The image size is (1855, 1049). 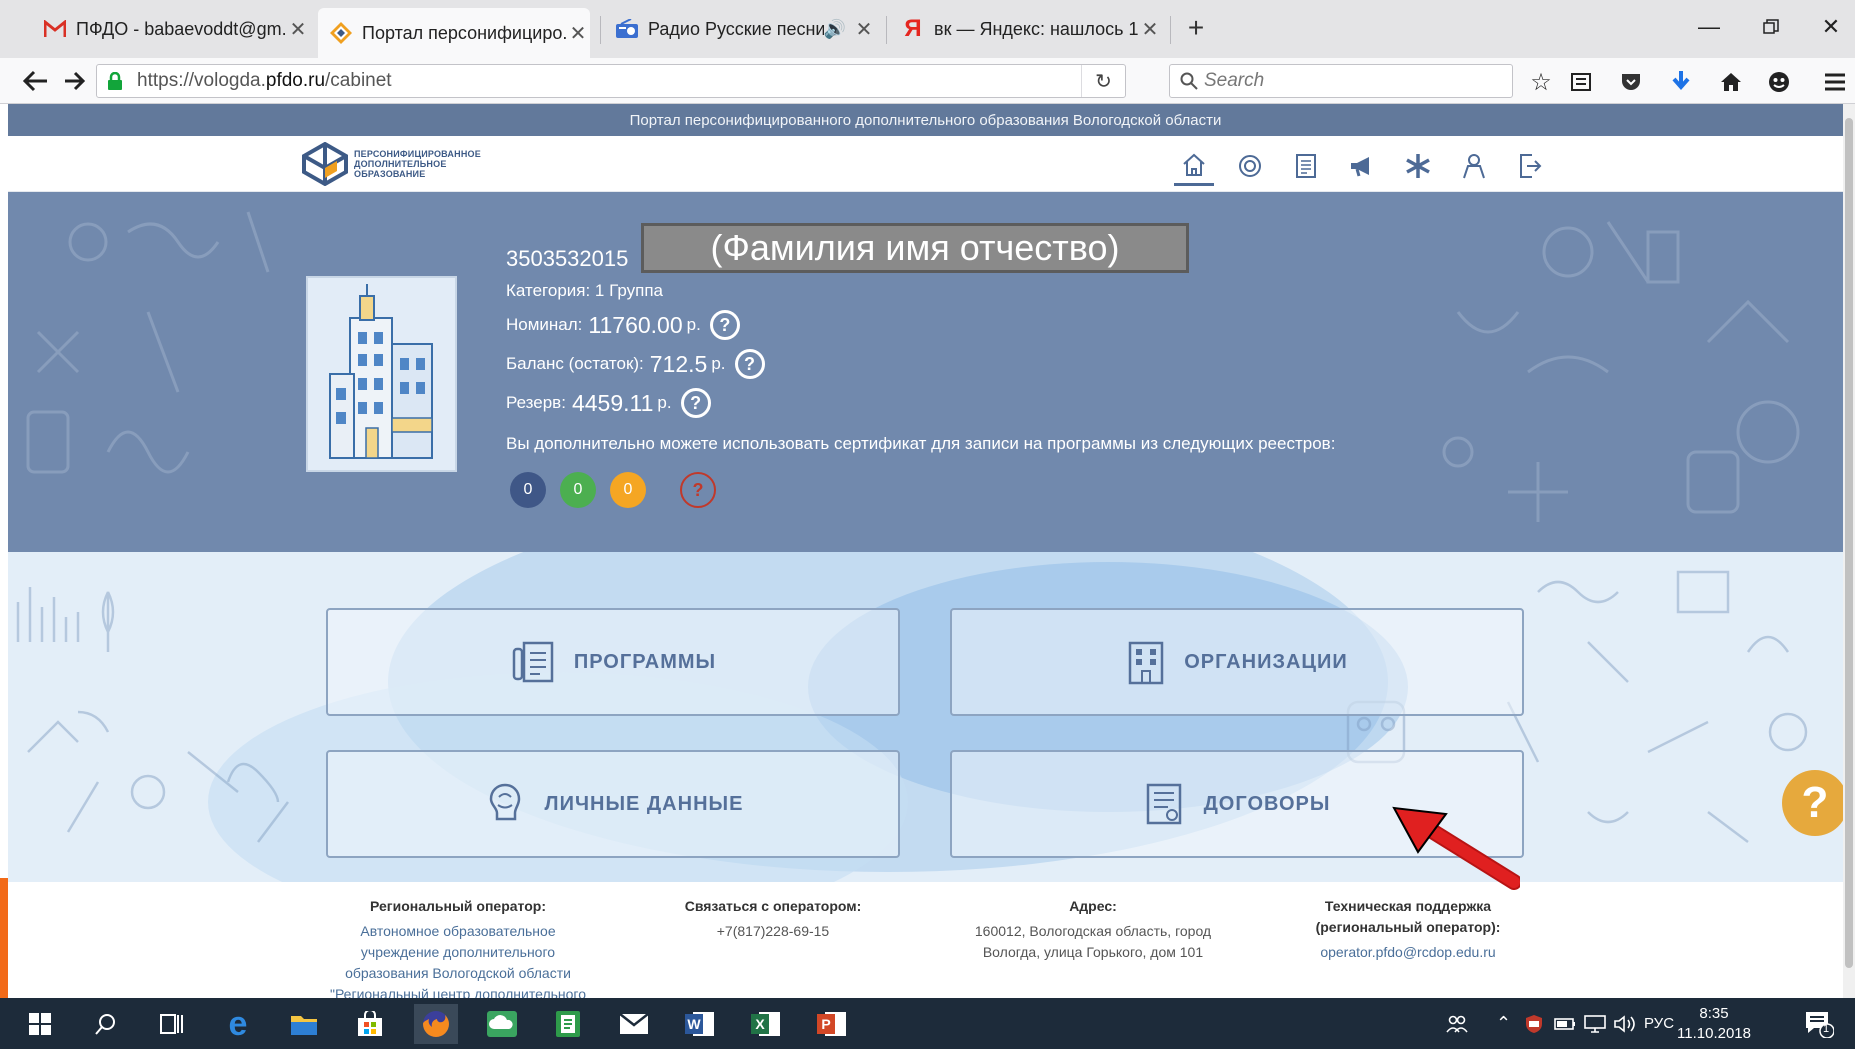 What do you see at coordinates (1709, 27) in the screenshot?
I see `minimize-icon: —` at bounding box center [1709, 27].